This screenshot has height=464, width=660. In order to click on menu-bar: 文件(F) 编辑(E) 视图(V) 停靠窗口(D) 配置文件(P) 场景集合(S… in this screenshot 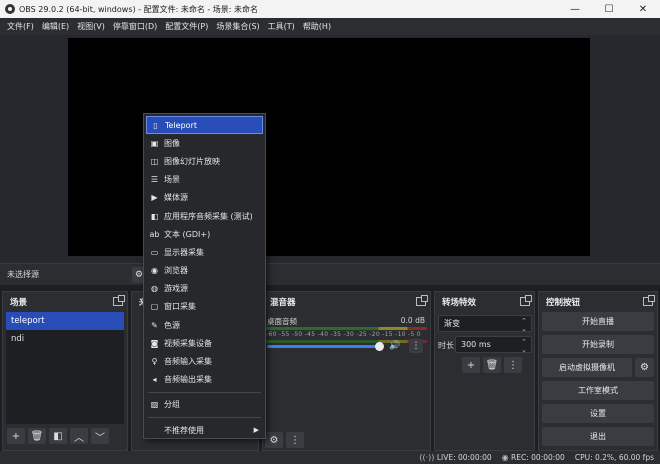, I will do `click(330, 26)`.